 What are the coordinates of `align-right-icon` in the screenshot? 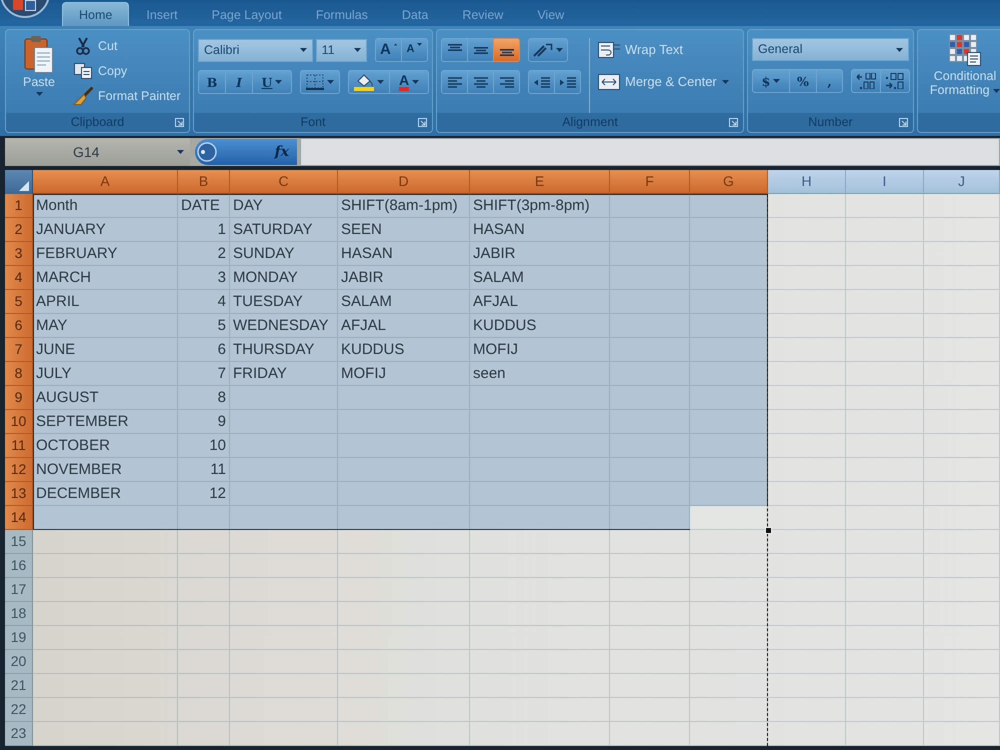 It's located at (507, 82).